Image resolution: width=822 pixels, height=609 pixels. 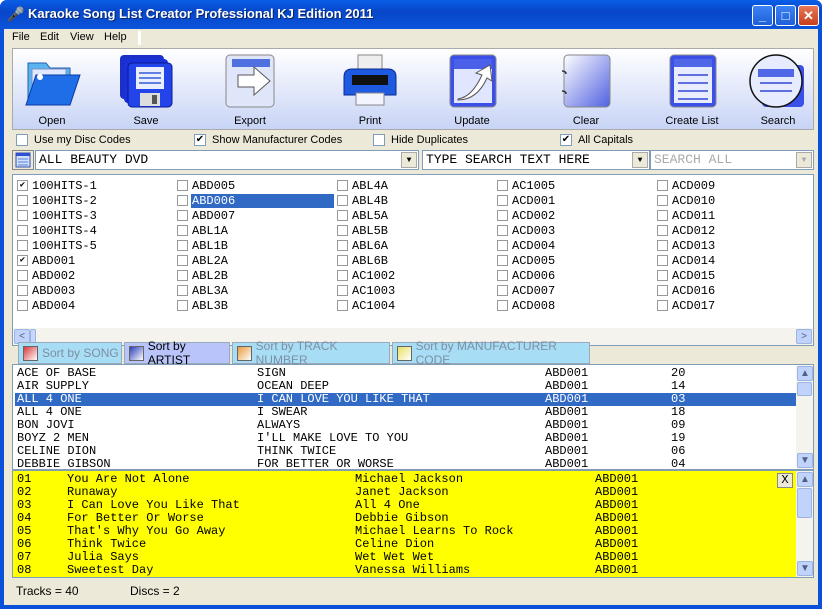 What do you see at coordinates (808, 15) in the screenshot?
I see `close-button: ✕` at bounding box center [808, 15].